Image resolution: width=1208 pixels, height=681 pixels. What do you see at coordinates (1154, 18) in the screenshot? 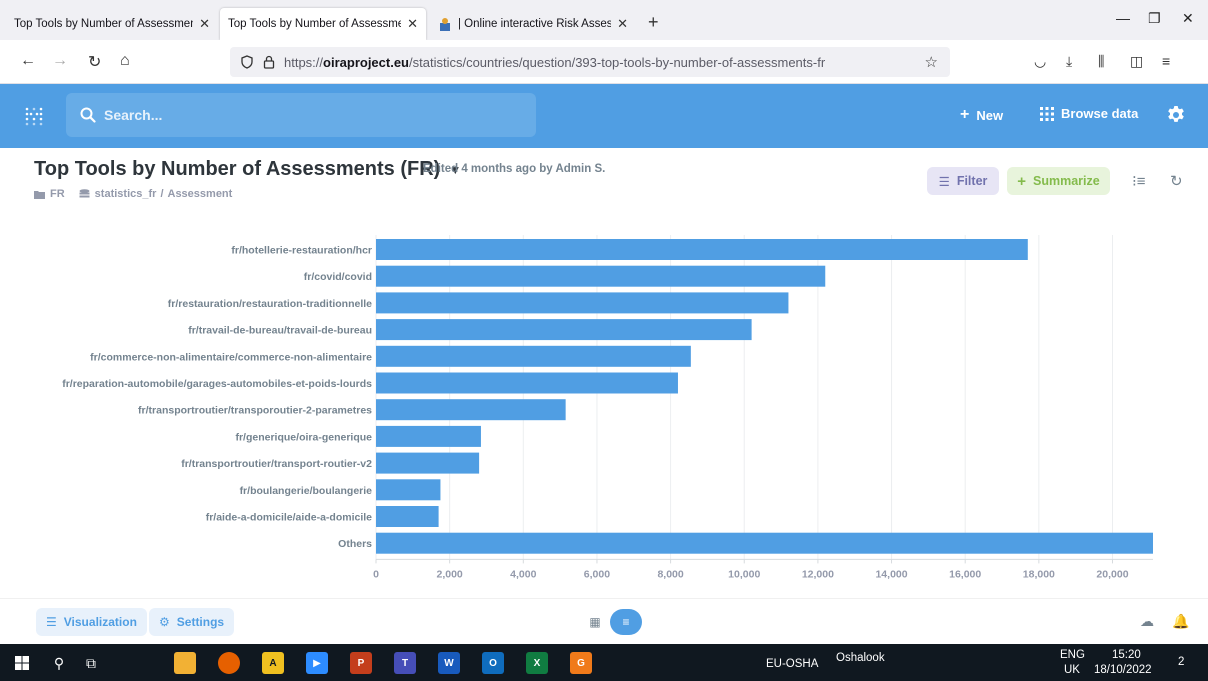
I see `restore-icon: ❐` at bounding box center [1154, 18].